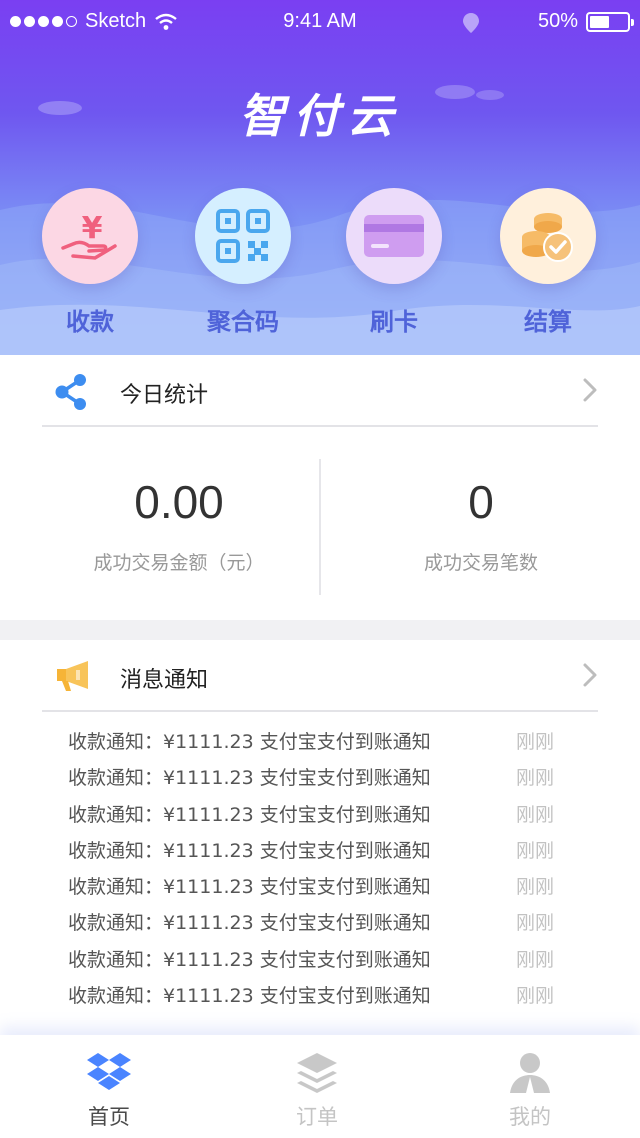  Describe the element at coordinates (70, 392) in the screenshot. I see `share-icon` at that location.